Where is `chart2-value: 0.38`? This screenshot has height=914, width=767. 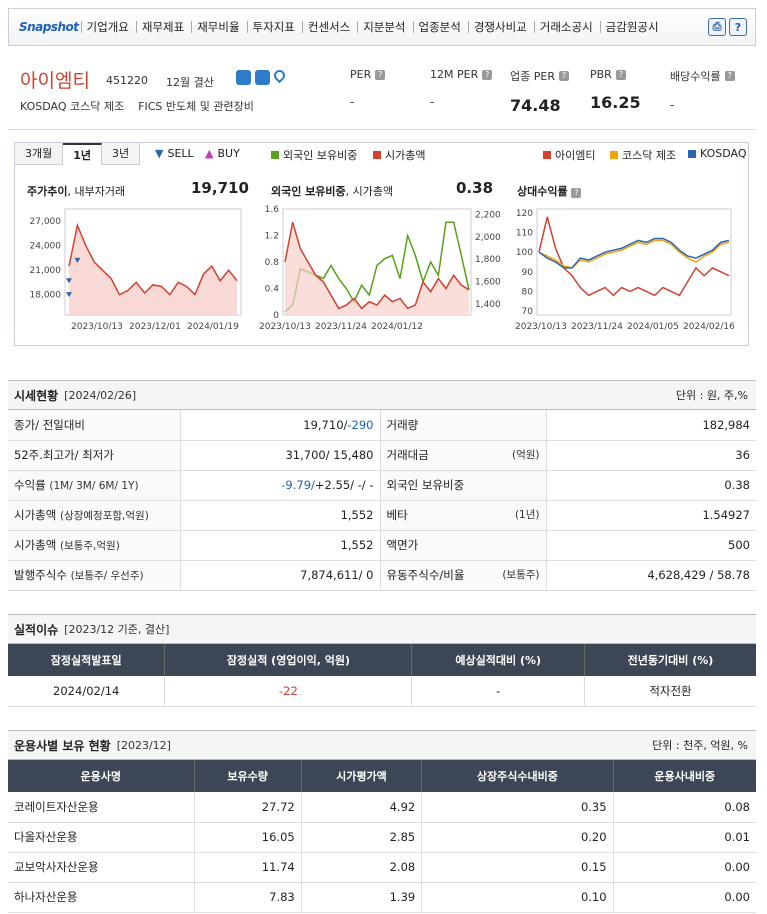 chart2-value: 0.38 is located at coordinates (475, 188).